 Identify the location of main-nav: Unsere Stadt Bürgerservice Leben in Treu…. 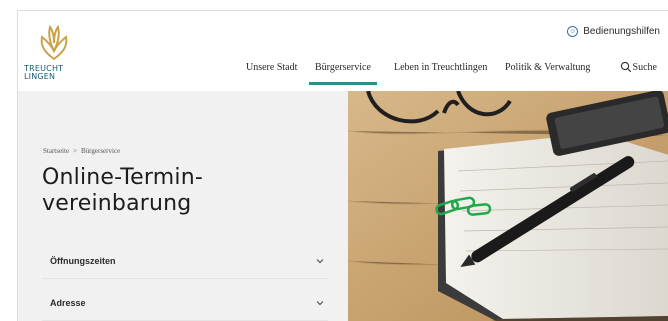
(343, 73).